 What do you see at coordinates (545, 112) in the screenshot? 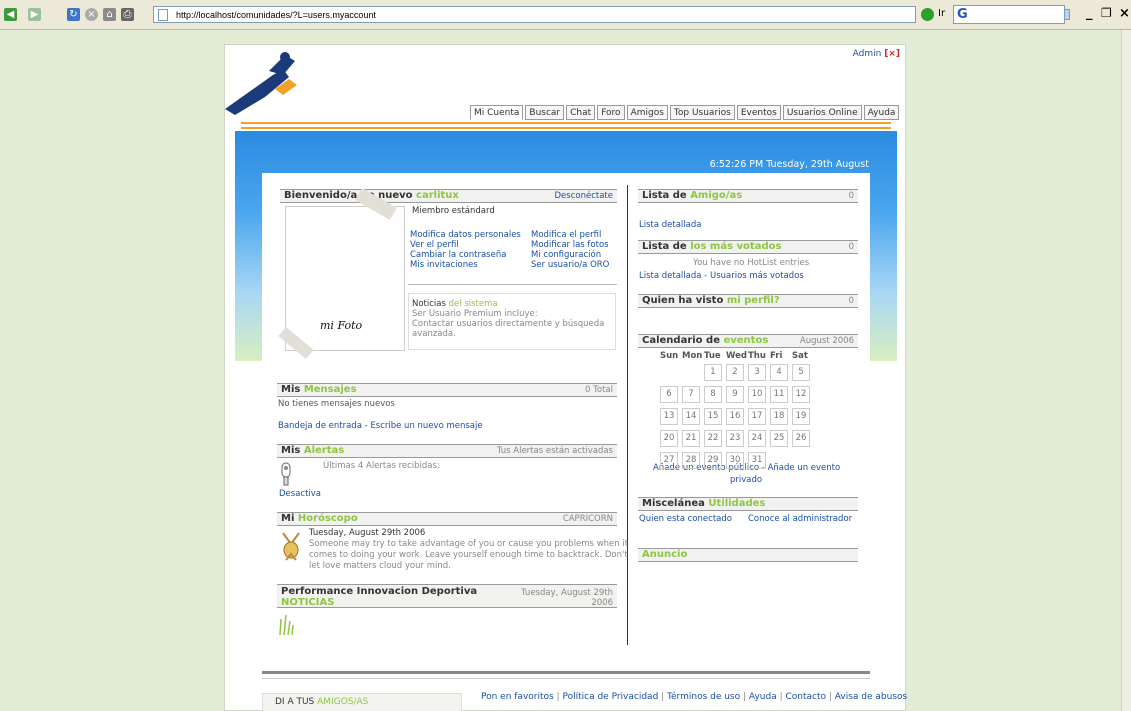
I see `tab-buscar: Buscar` at bounding box center [545, 112].